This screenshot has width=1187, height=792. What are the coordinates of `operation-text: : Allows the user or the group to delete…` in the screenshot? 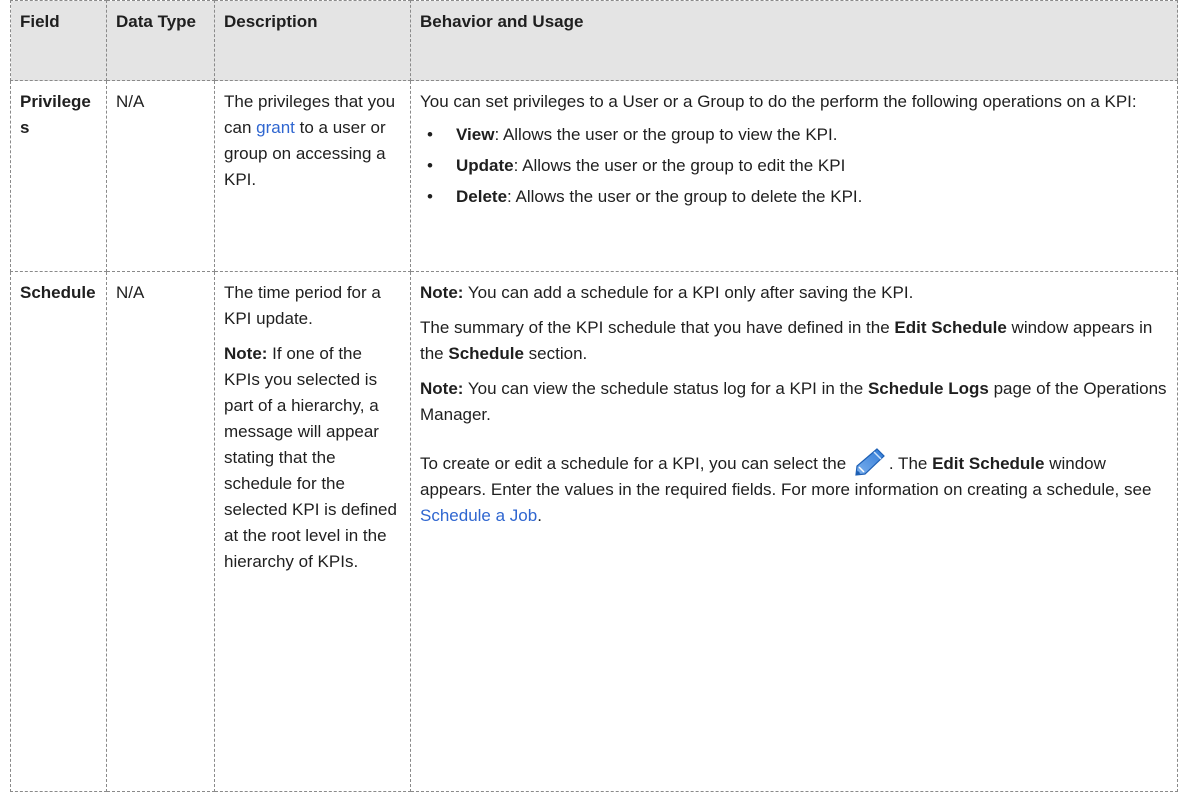 It's located at (685, 196).